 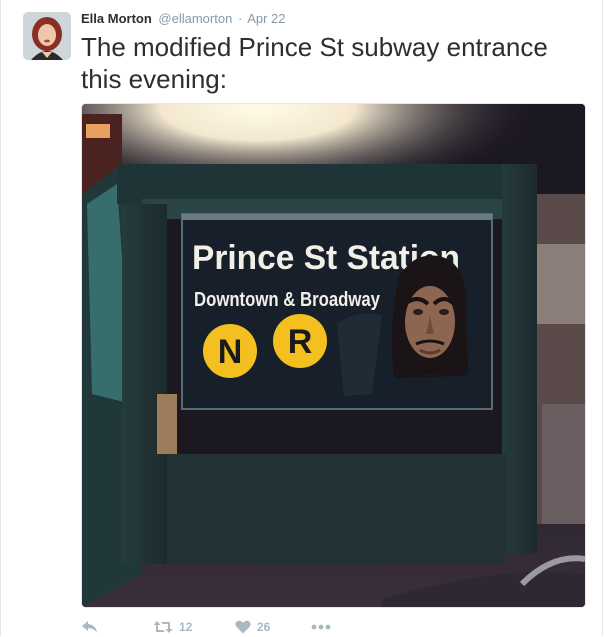 What do you see at coordinates (194, 627) in the screenshot?
I see `retweet-button: 12` at bounding box center [194, 627].